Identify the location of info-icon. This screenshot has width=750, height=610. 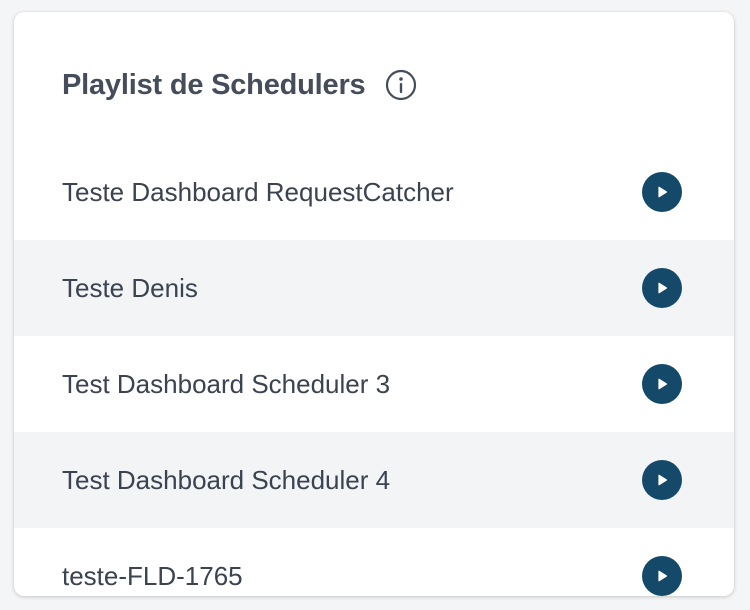
(401, 85).